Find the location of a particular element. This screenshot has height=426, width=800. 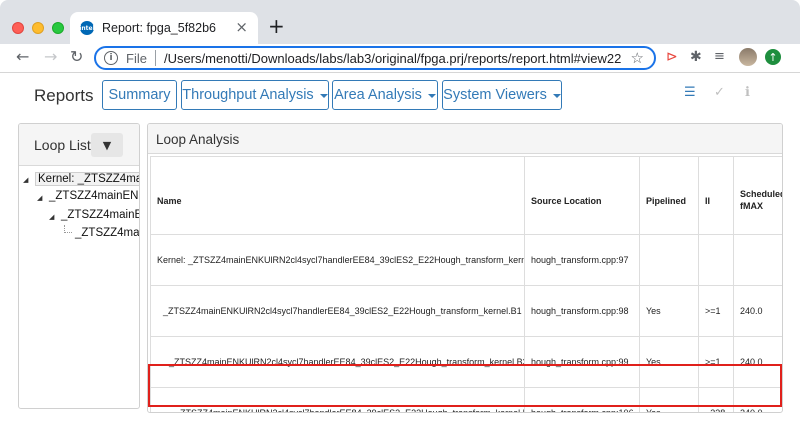

update-arrow-icon: ↑ is located at coordinates (773, 57).